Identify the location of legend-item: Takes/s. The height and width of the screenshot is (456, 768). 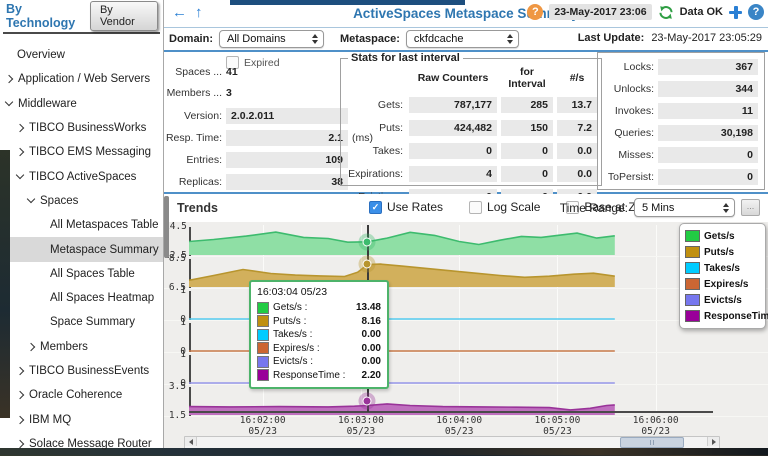
(723, 268).